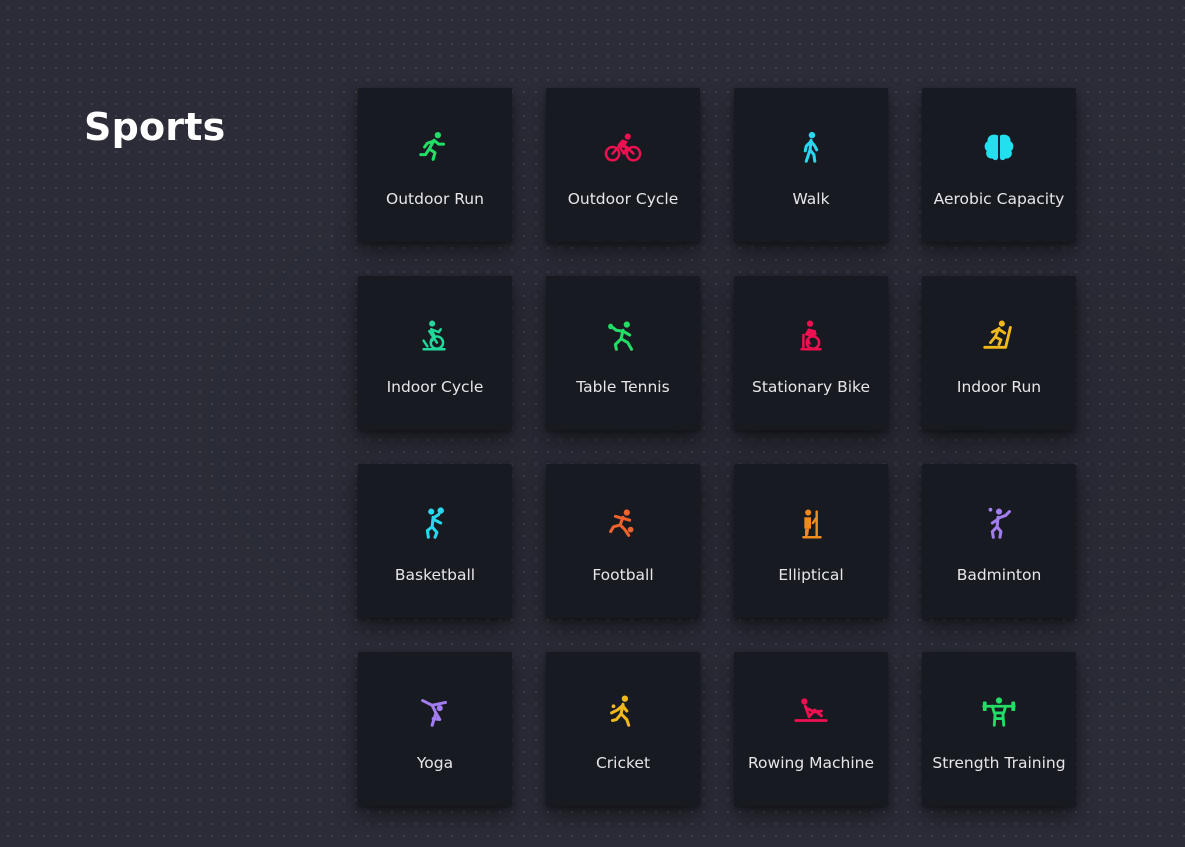  I want to click on sport-tile-stationary-bike: Stationary Bike, so click(811, 353).